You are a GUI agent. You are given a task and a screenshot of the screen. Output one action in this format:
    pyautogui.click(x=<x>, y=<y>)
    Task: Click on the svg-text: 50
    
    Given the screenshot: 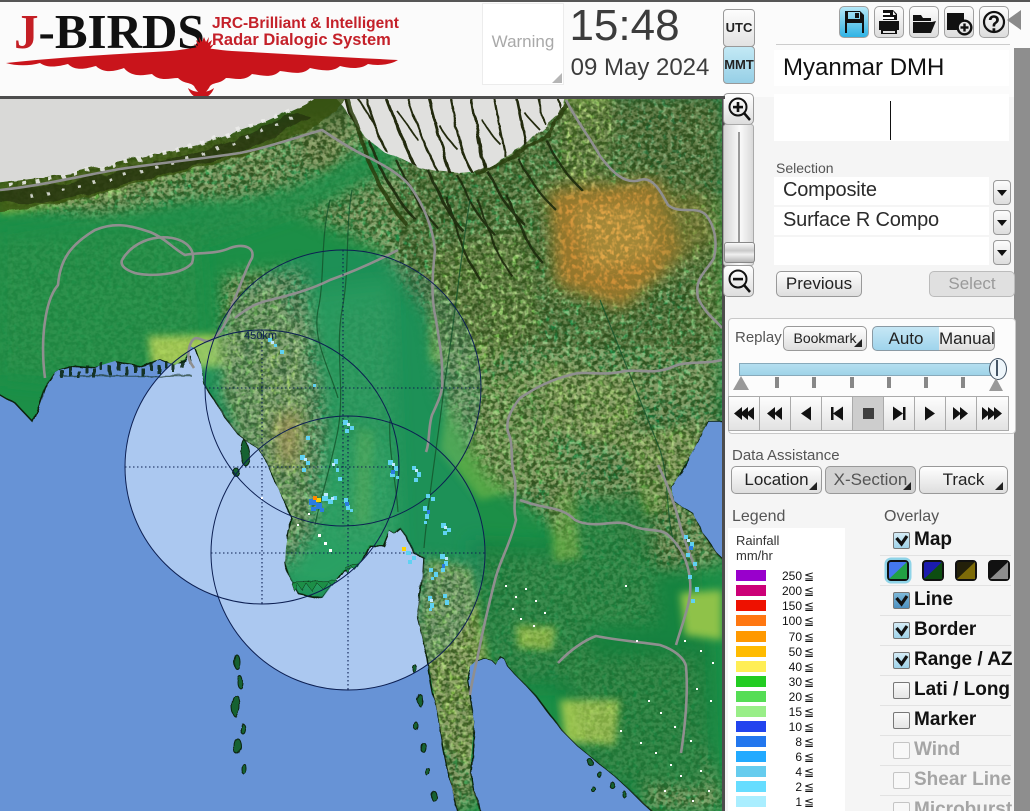 What is the action you would take?
    pyautogui.click(x=796, y=652)
    